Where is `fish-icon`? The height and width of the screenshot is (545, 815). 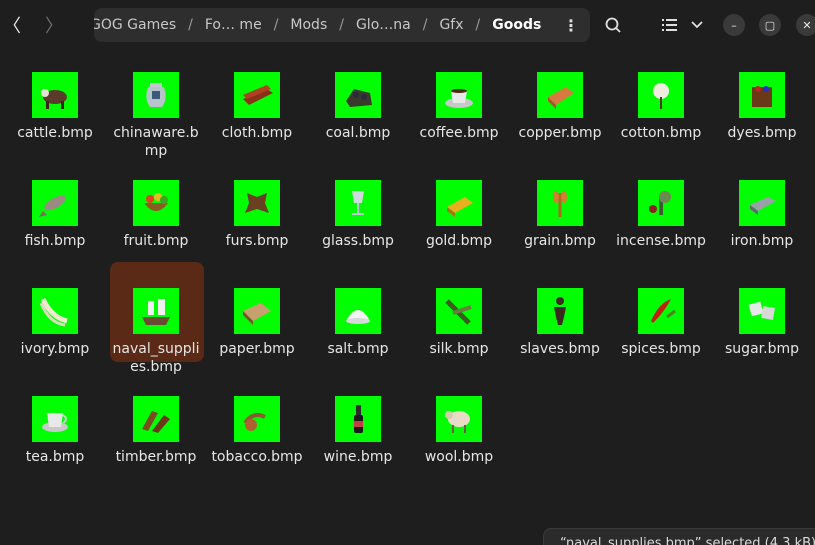 fish-icon is located at coordinates (55, 203).